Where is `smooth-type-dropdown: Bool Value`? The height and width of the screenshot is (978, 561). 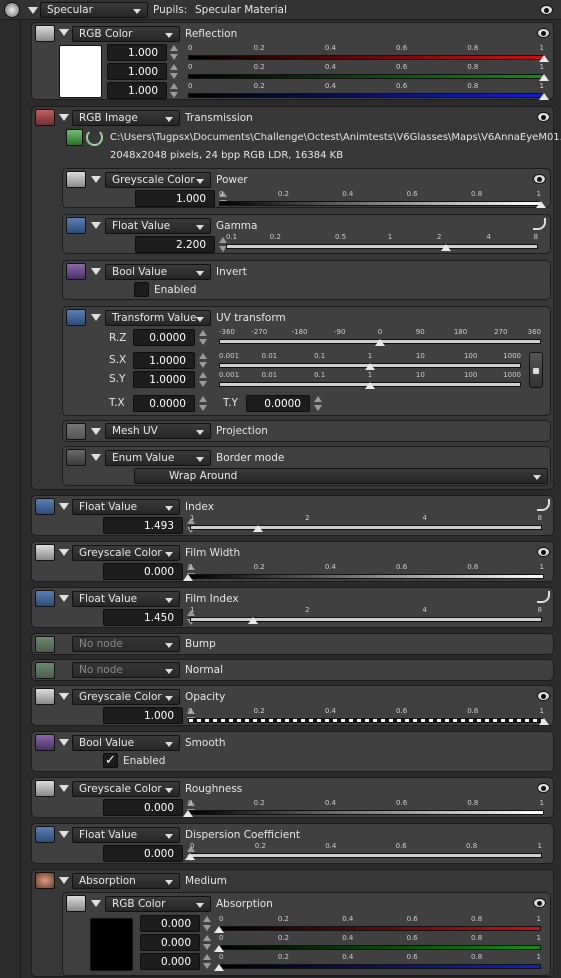
smooth-type-dropdown: Bool Value is located at coordinates (126, 743).